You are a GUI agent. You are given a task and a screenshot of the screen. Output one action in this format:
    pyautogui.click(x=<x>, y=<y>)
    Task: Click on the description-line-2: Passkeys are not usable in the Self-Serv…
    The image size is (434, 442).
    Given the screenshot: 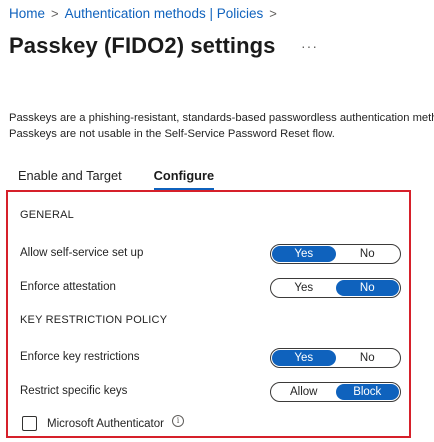 What is the action you would take?
    pyautogui.click(x=172, y=134)
    